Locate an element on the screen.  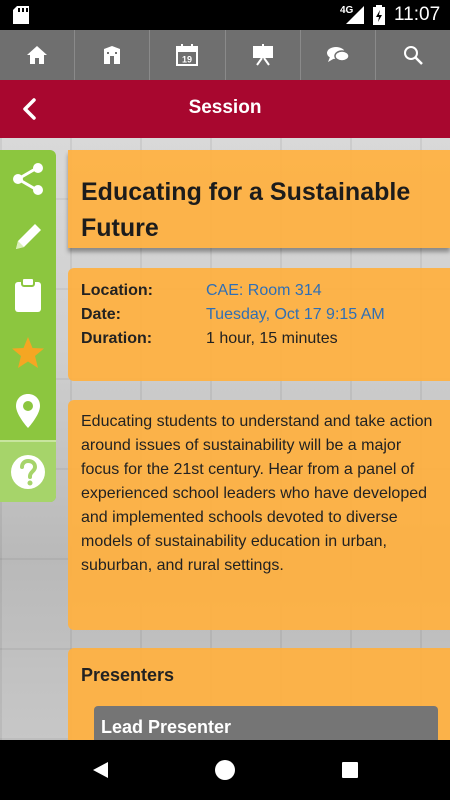
share-button is located at coordinates (28, 179).